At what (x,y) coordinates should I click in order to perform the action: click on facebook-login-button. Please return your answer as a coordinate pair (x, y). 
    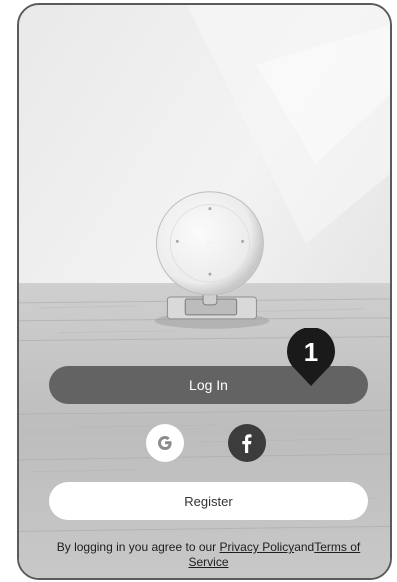
    Looking at the image, I should click on (247, 443).